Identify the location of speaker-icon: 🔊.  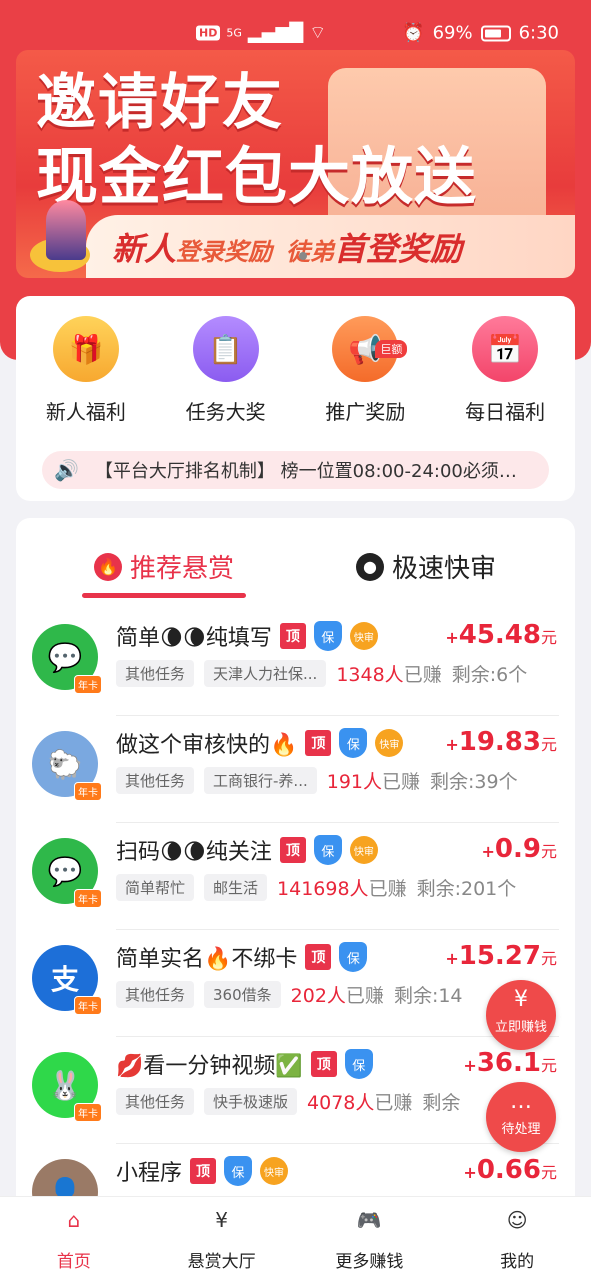
(66, 470).